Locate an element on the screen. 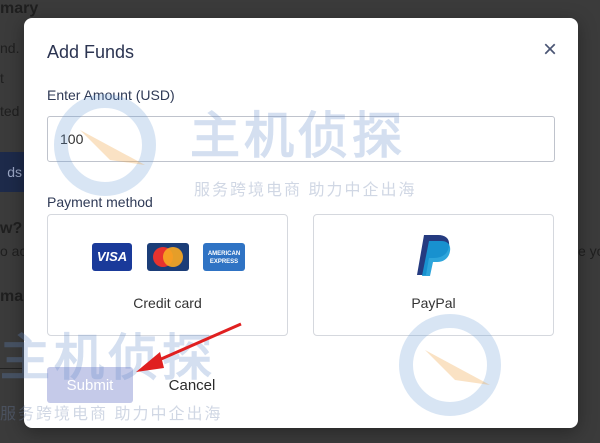 This screenshot has height=443, width=600. bg-text: o ac is located at coordinates (13, 251).